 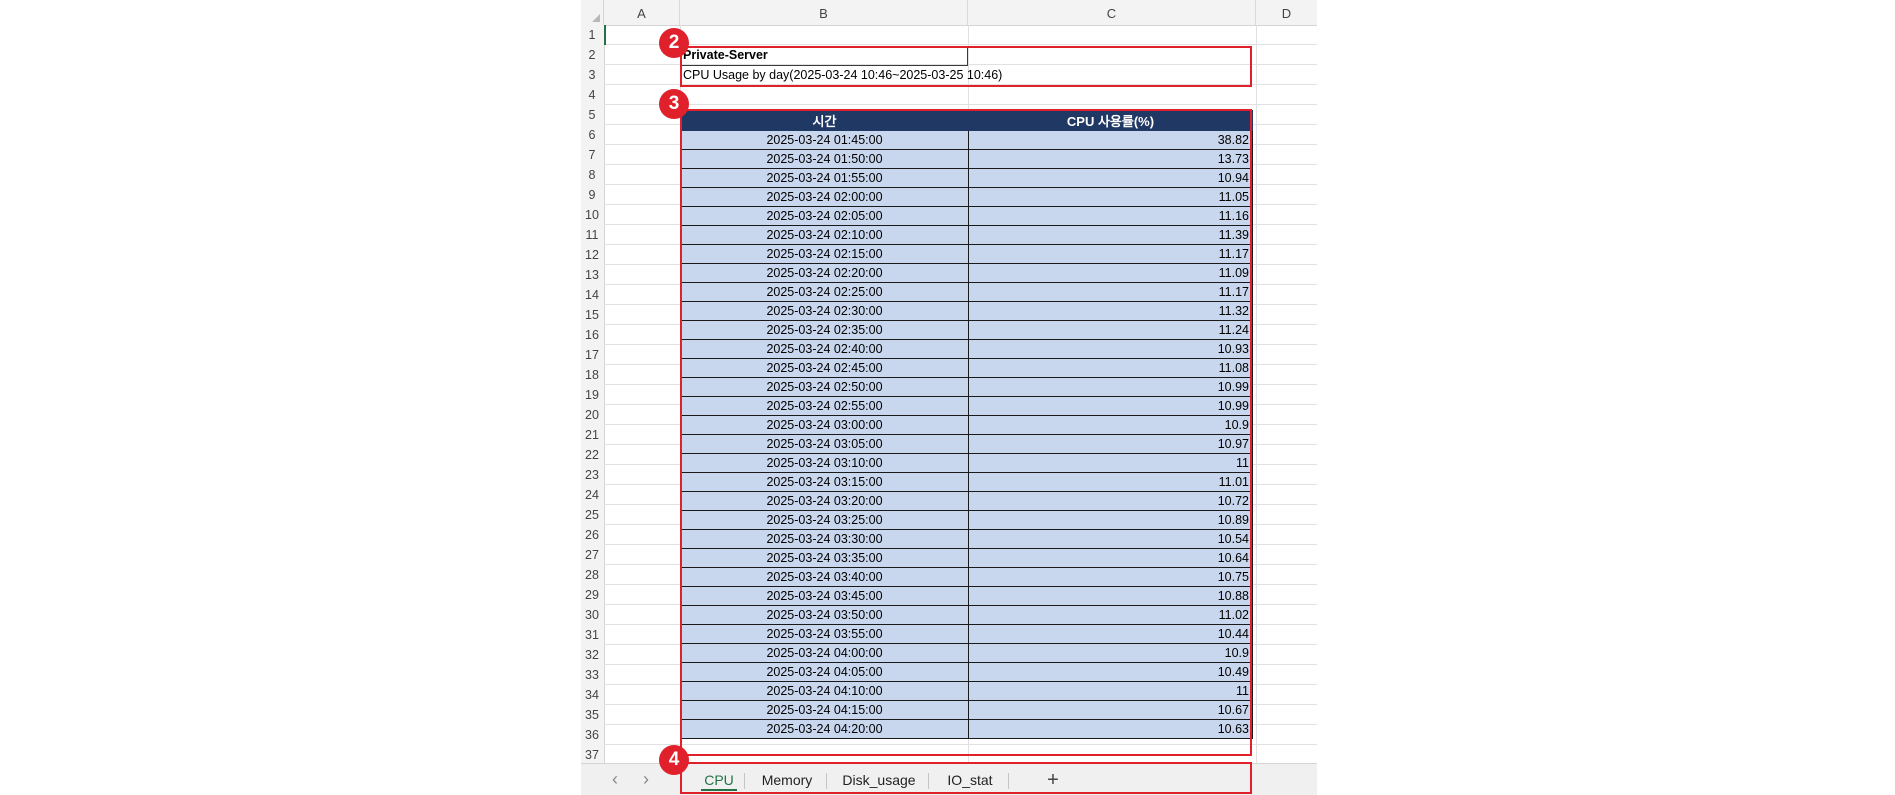 I want to click on row-header: 14, so click(x=592, y=295).